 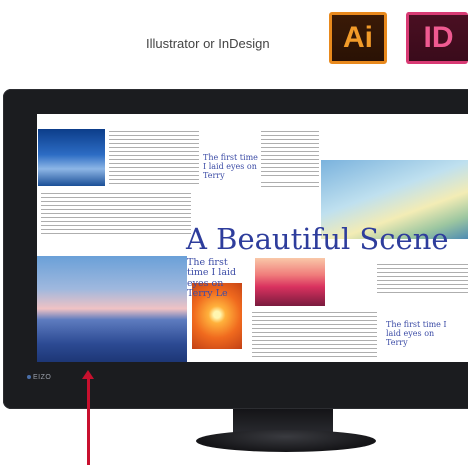 What do you see at coordinates (42, 377) in the screenshot?
I see `monitor-brand-logo: EIZO` at bounding box center [42, 377].